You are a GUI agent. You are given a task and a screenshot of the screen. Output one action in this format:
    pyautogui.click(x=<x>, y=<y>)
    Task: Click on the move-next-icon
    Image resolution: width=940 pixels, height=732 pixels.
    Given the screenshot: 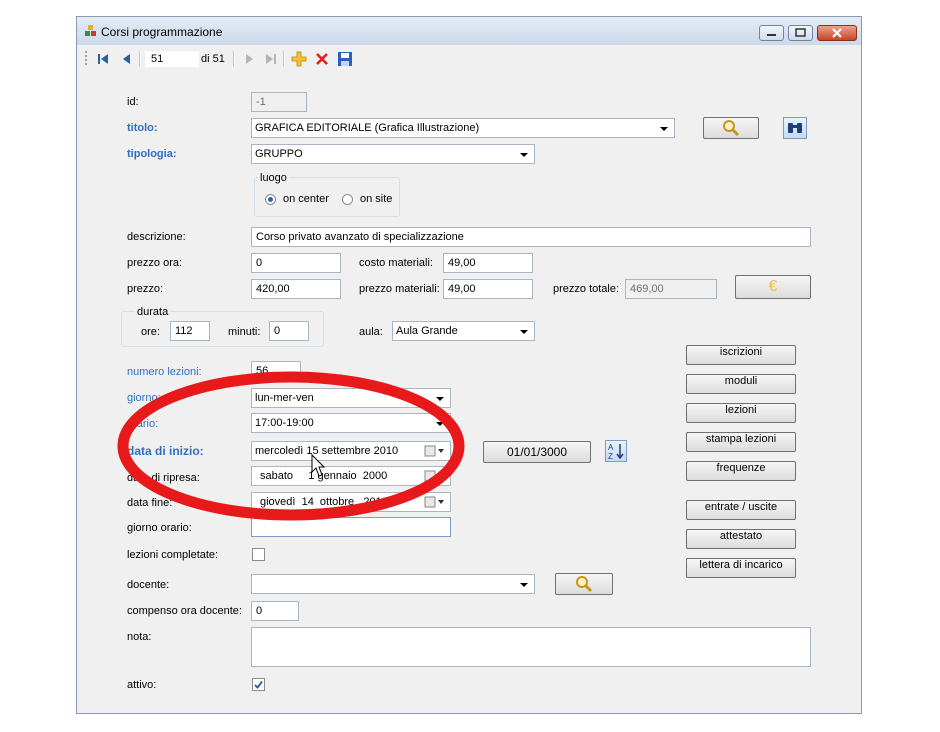 What is the action you would take?
    pyautogui.click(x=249, y=59)
    